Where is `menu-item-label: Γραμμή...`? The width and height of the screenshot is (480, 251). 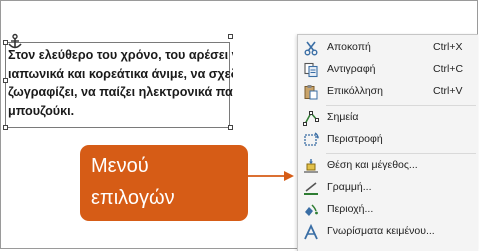 menu-item-label: Γραμμή... is located at coordinates (349, 187).